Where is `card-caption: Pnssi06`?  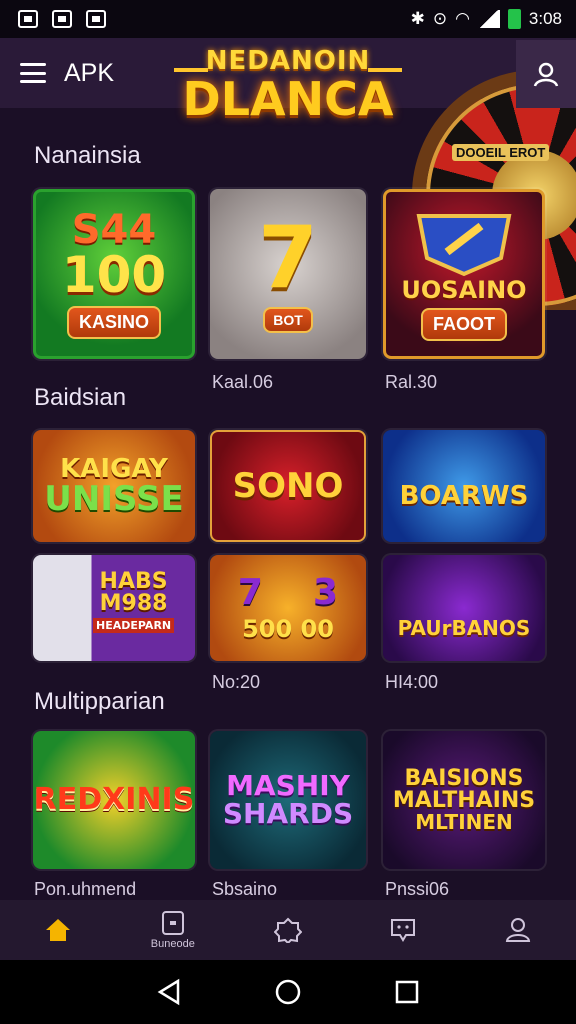 card-caption: Pnssi06 is located at coordinates (417, 889).